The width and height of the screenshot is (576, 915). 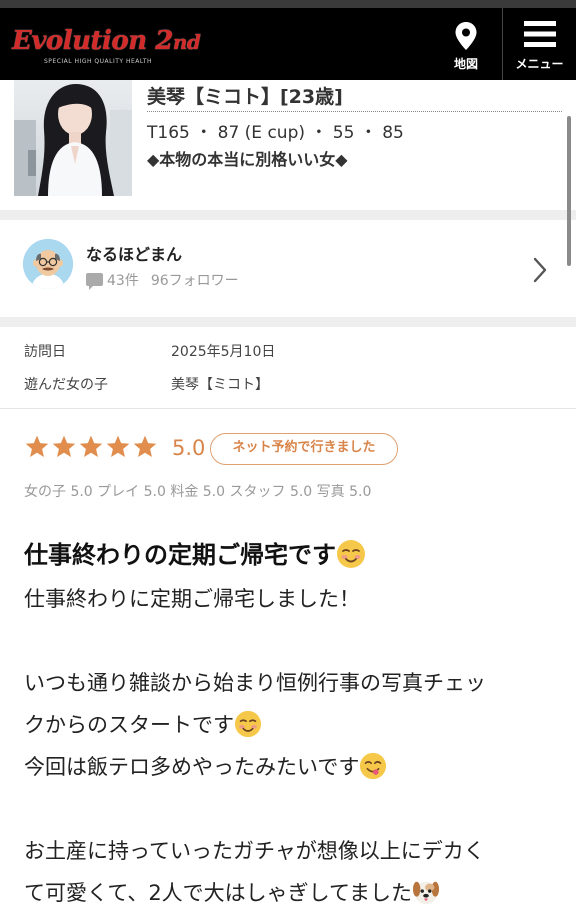 What do you see at coordinates (98, 61) in the screenshot?
I see `logo-tagline: SPECIAL HIGH QUALITY HEALTH` at bounding box center [98, 61].